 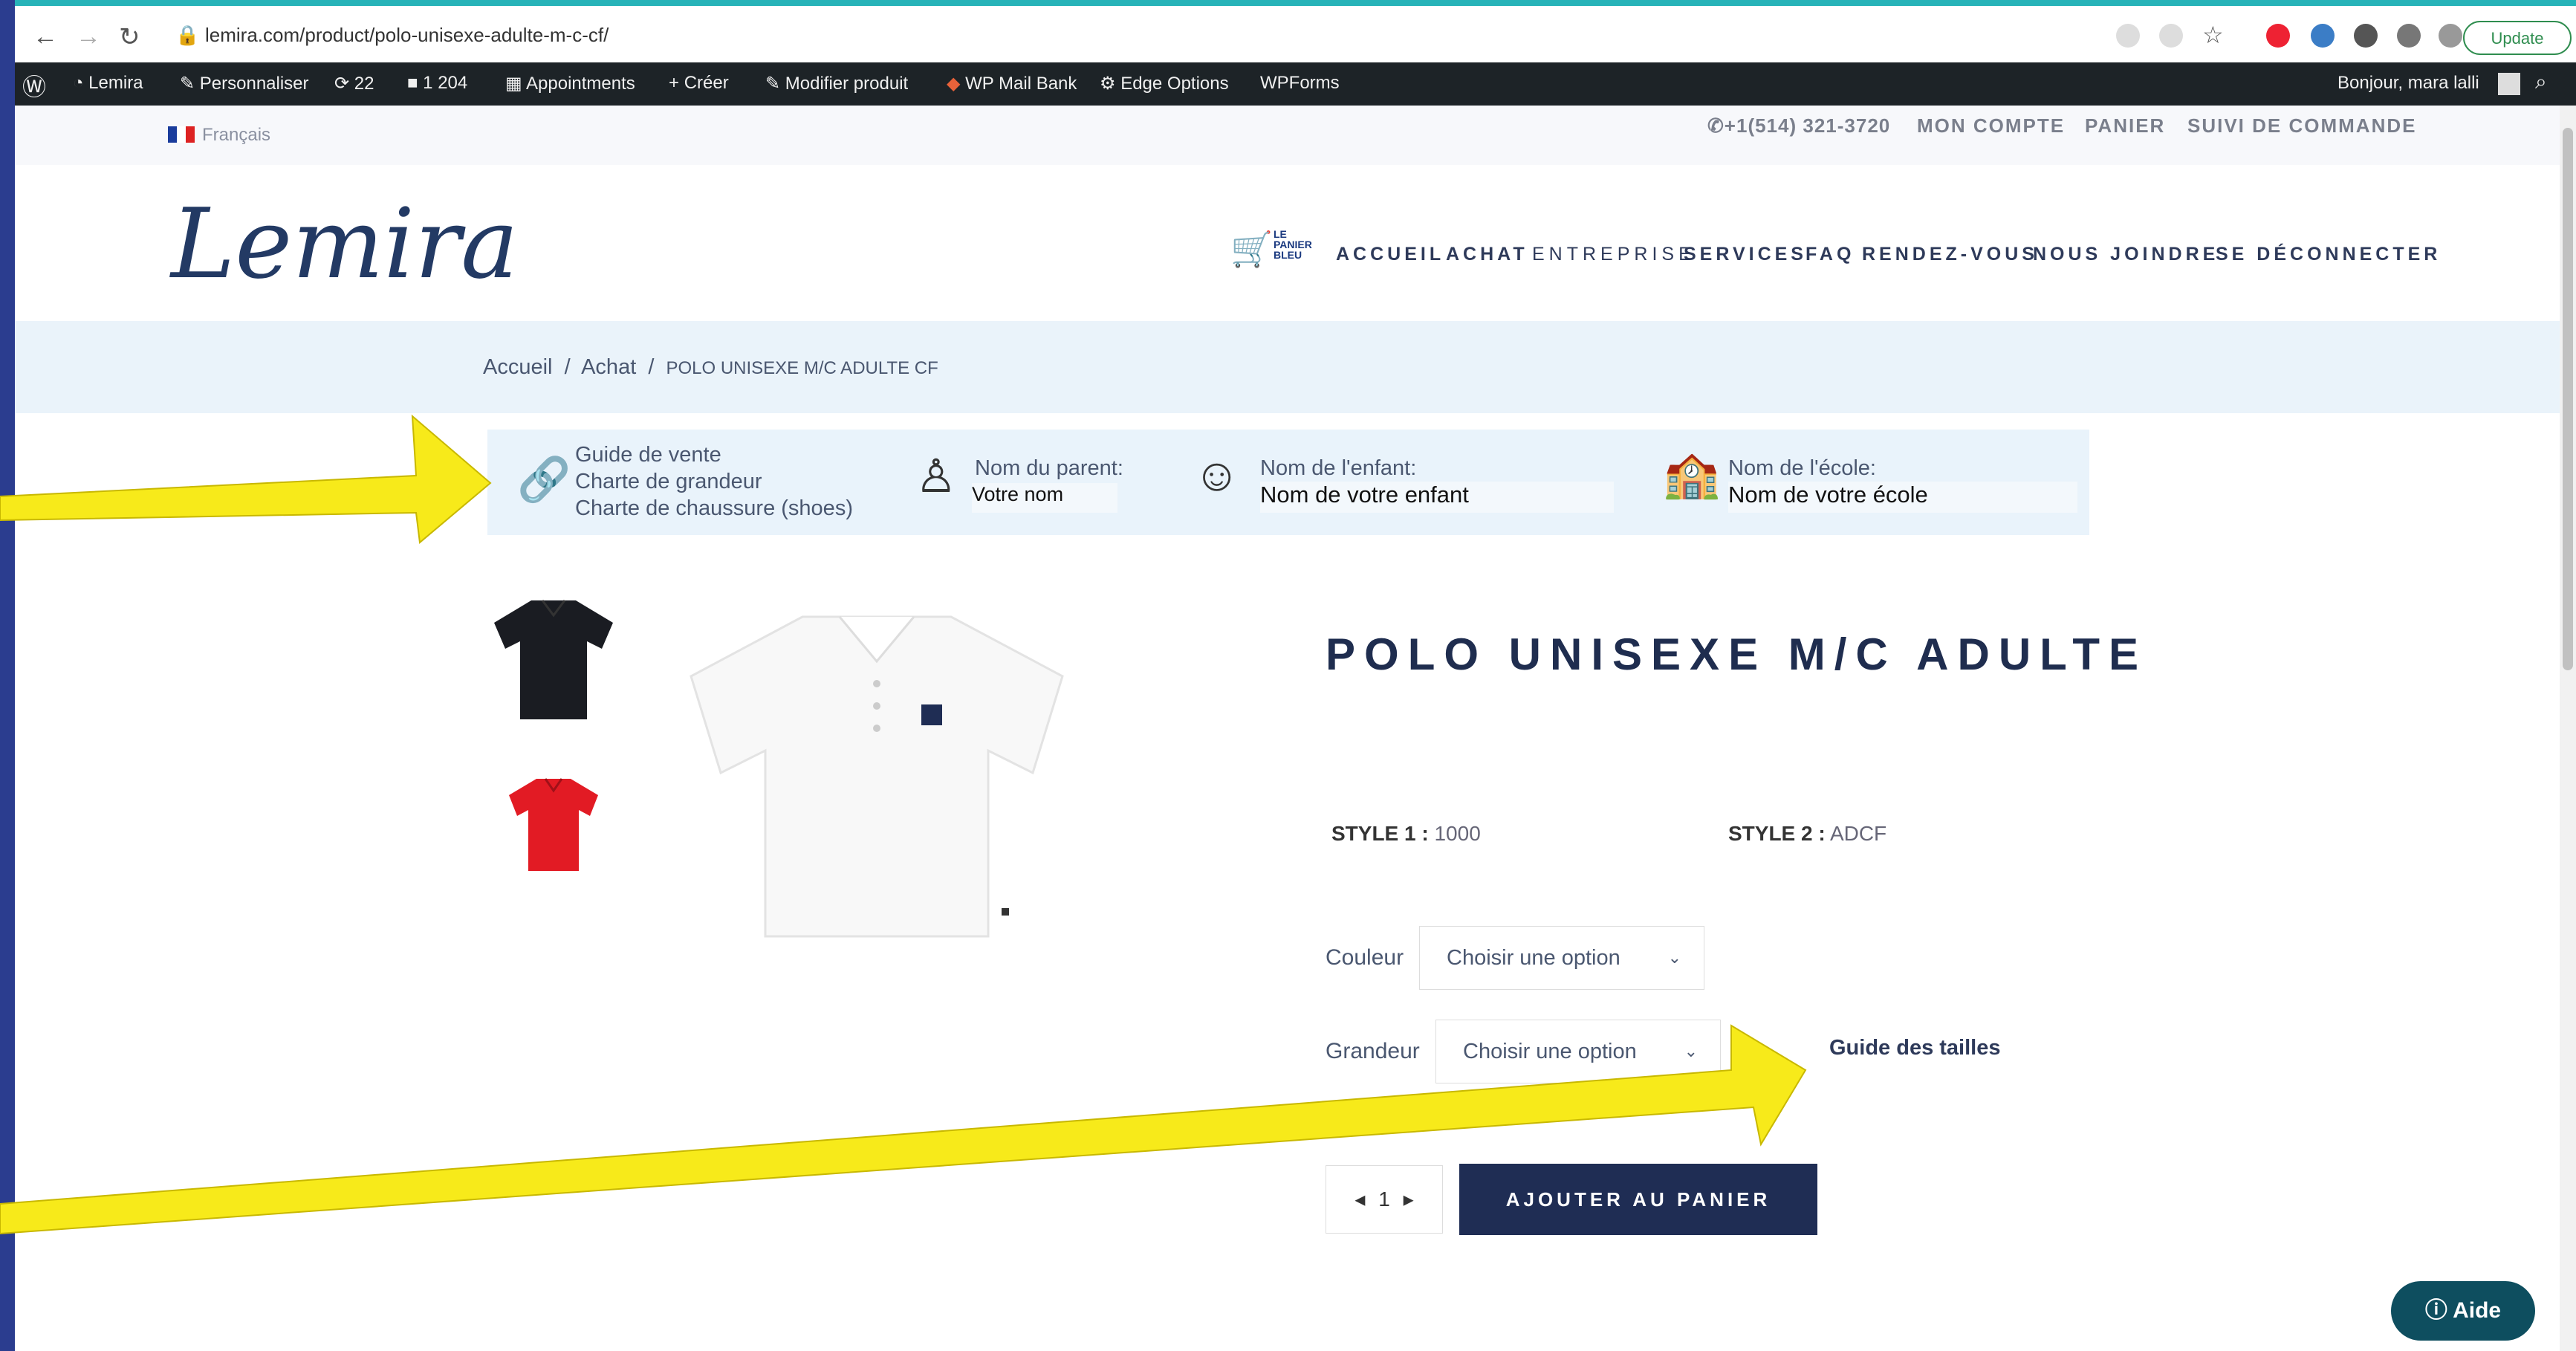 I want to click on annotation-arrow-bottom, so click(x=903, y=1129).